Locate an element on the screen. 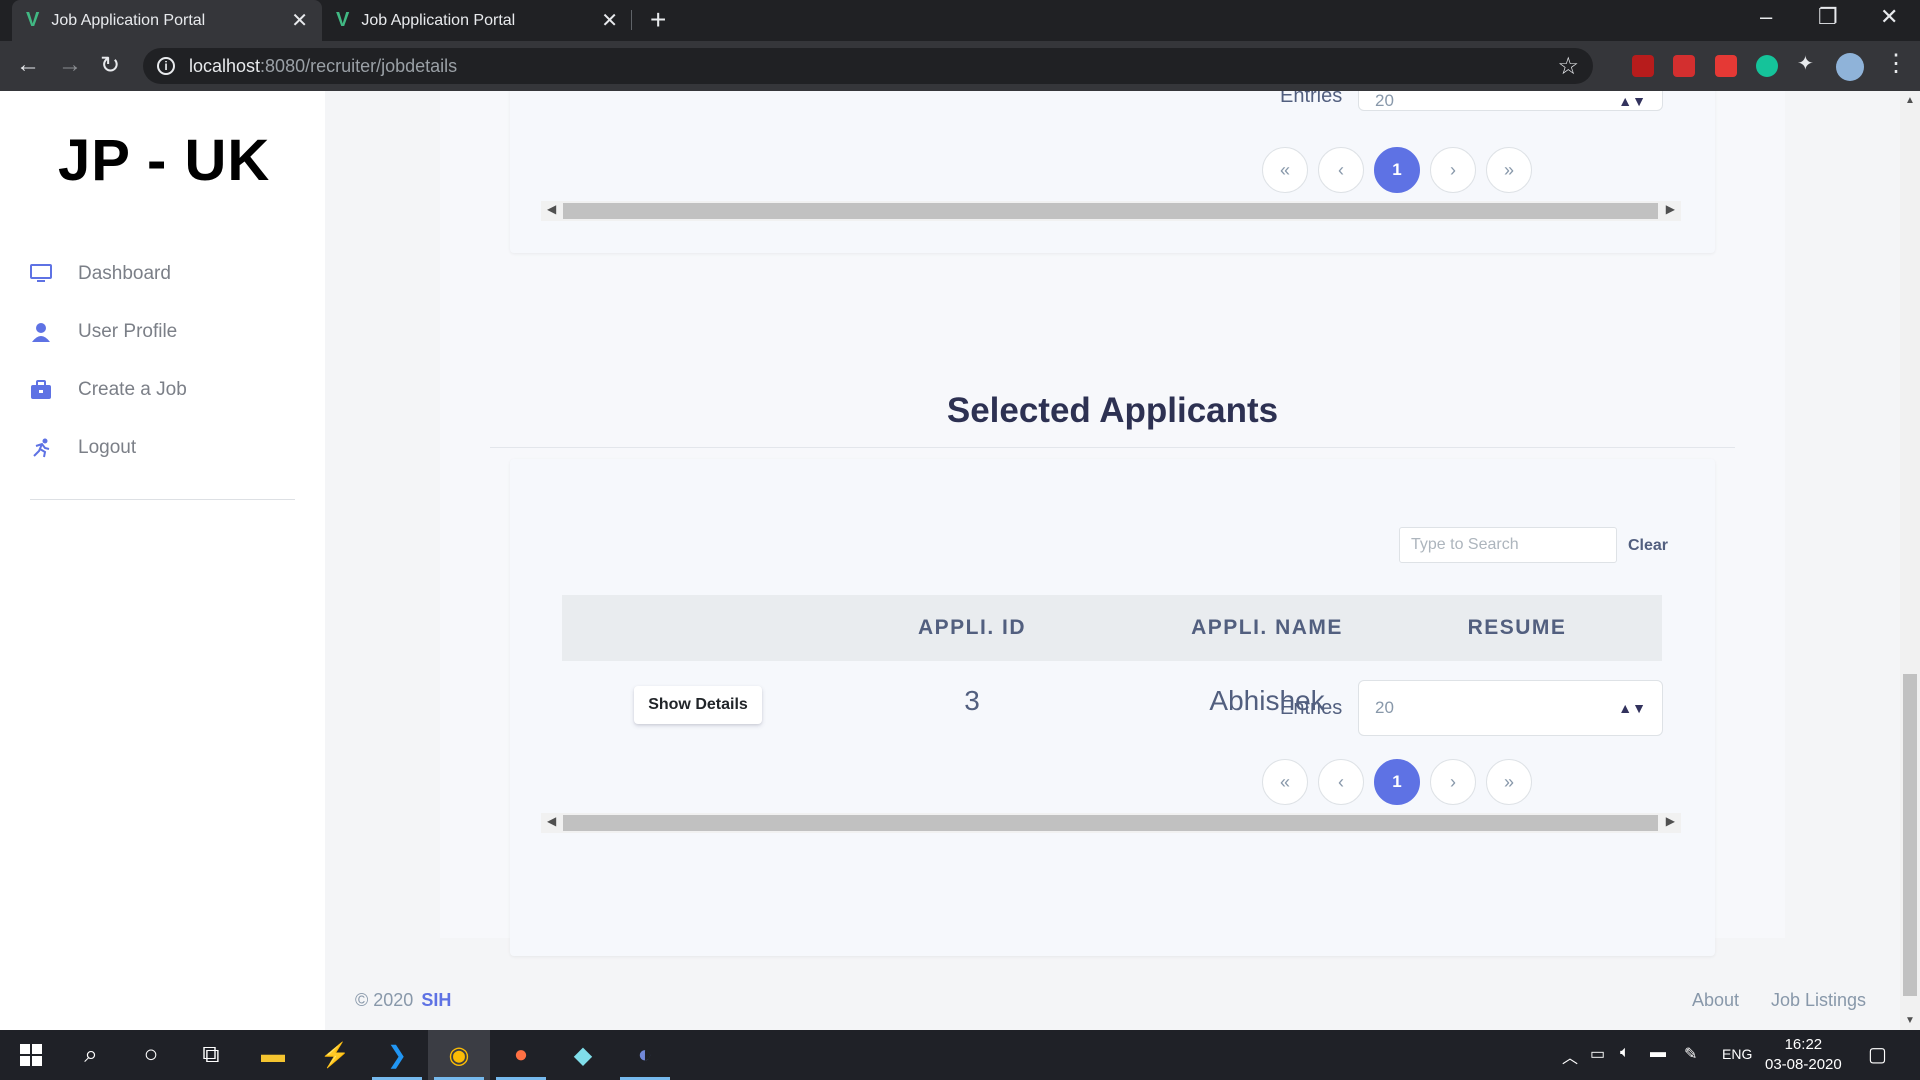 Image resolution: width=1920 pixels, height=1080 pixels. sidebar-item-dashboard: Dashboard is located at coordinates (100, 274).